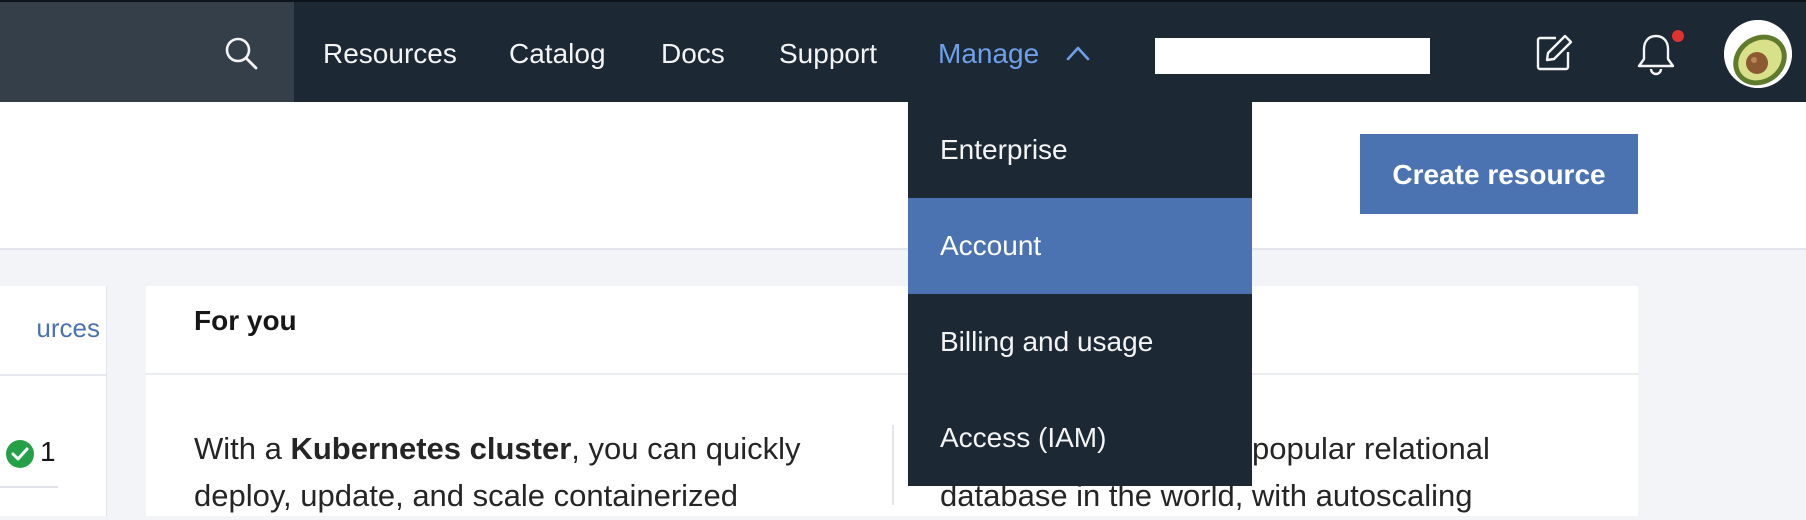 This screenshot has width=1806, height=520. Describe the element at coordinates (147, 52) in the screenshot. I see `search-area` at that location.